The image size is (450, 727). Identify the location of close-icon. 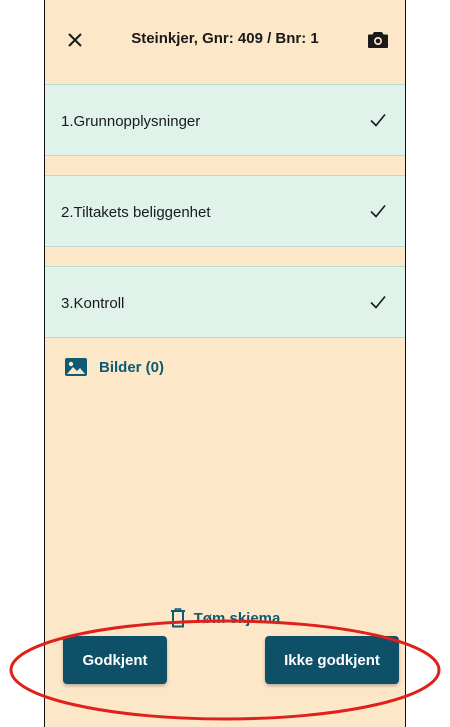
(75, 40).